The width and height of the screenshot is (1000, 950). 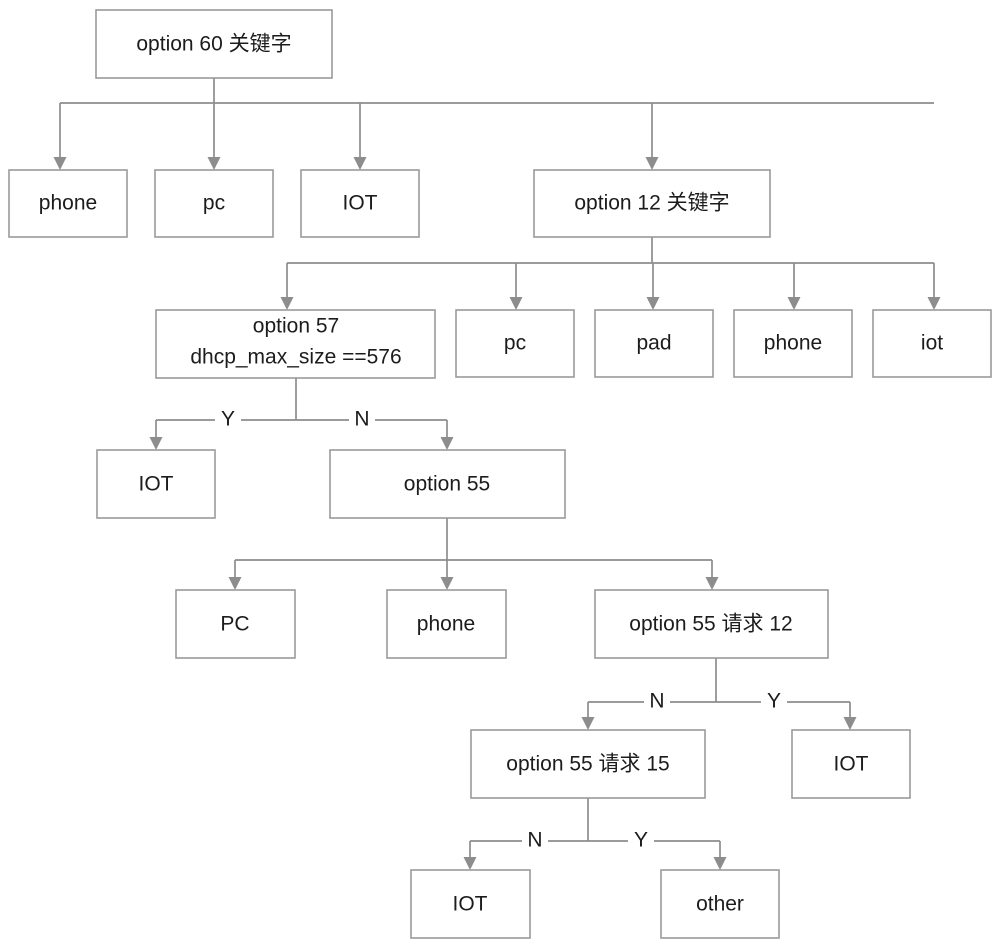 What do you see at coordinates (214, 136) in the screenshot?
I see `edge-opt60-to-pc` at bounding box center [214, 136].